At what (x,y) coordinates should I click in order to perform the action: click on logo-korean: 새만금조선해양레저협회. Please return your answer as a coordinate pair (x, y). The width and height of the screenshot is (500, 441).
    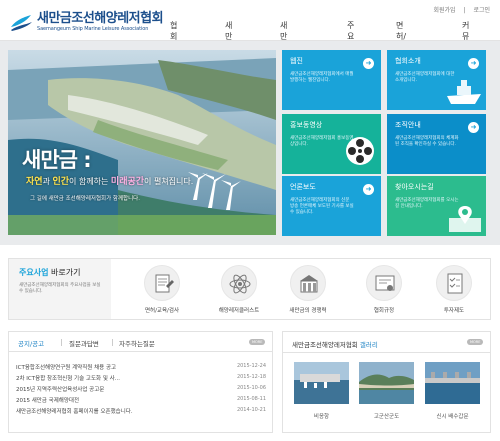
    Looking at the image, I should click on (100, 18).